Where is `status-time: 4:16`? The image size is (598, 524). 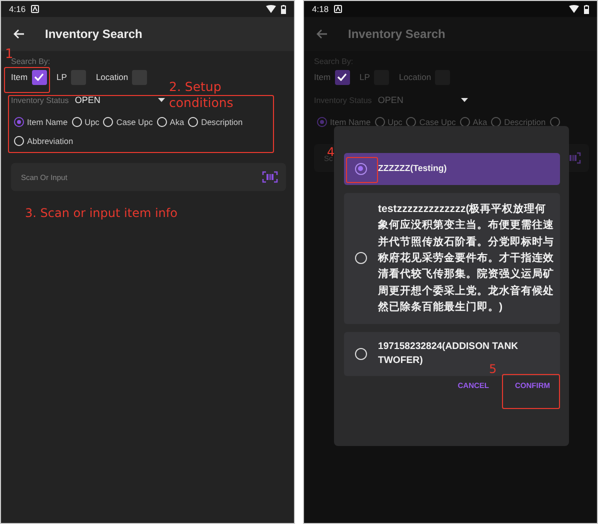 status-time: 4:16 is located at coordinates (17, 9).